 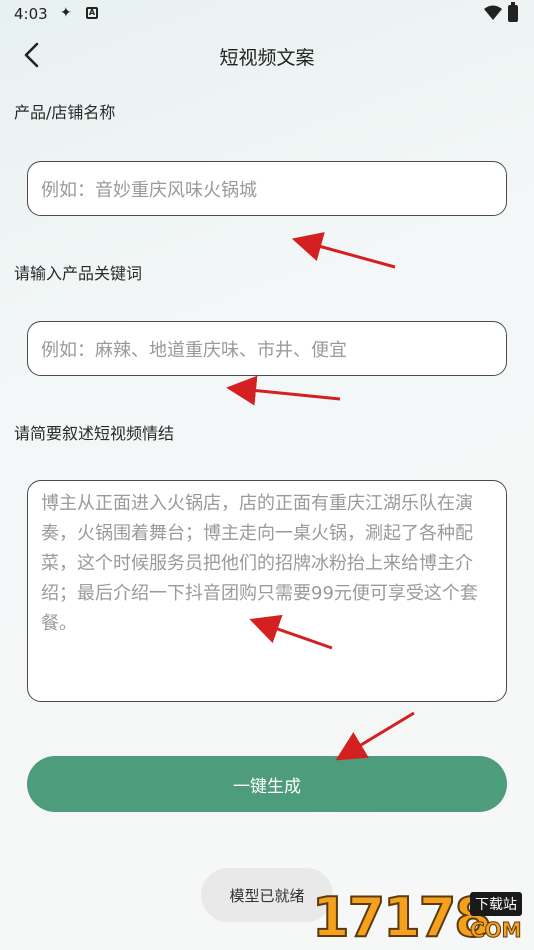 I want to click on status-bar: 4:03 ✦ A, so click(x=267, y=14).